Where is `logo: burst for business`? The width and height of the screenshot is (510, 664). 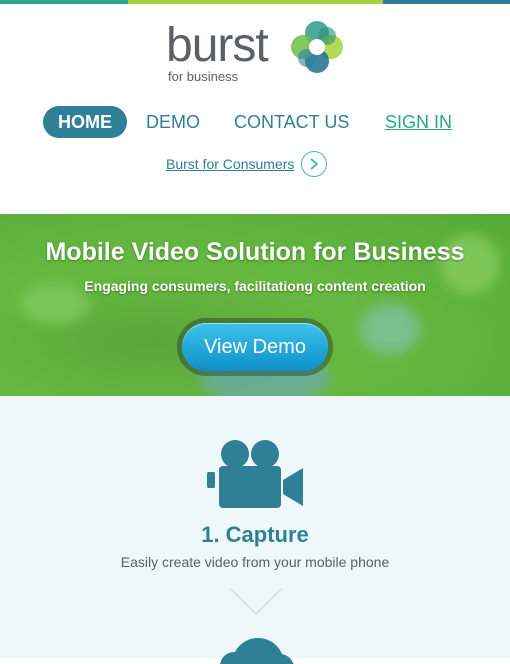 logo: burst for business is located at coordinates (256, 53).